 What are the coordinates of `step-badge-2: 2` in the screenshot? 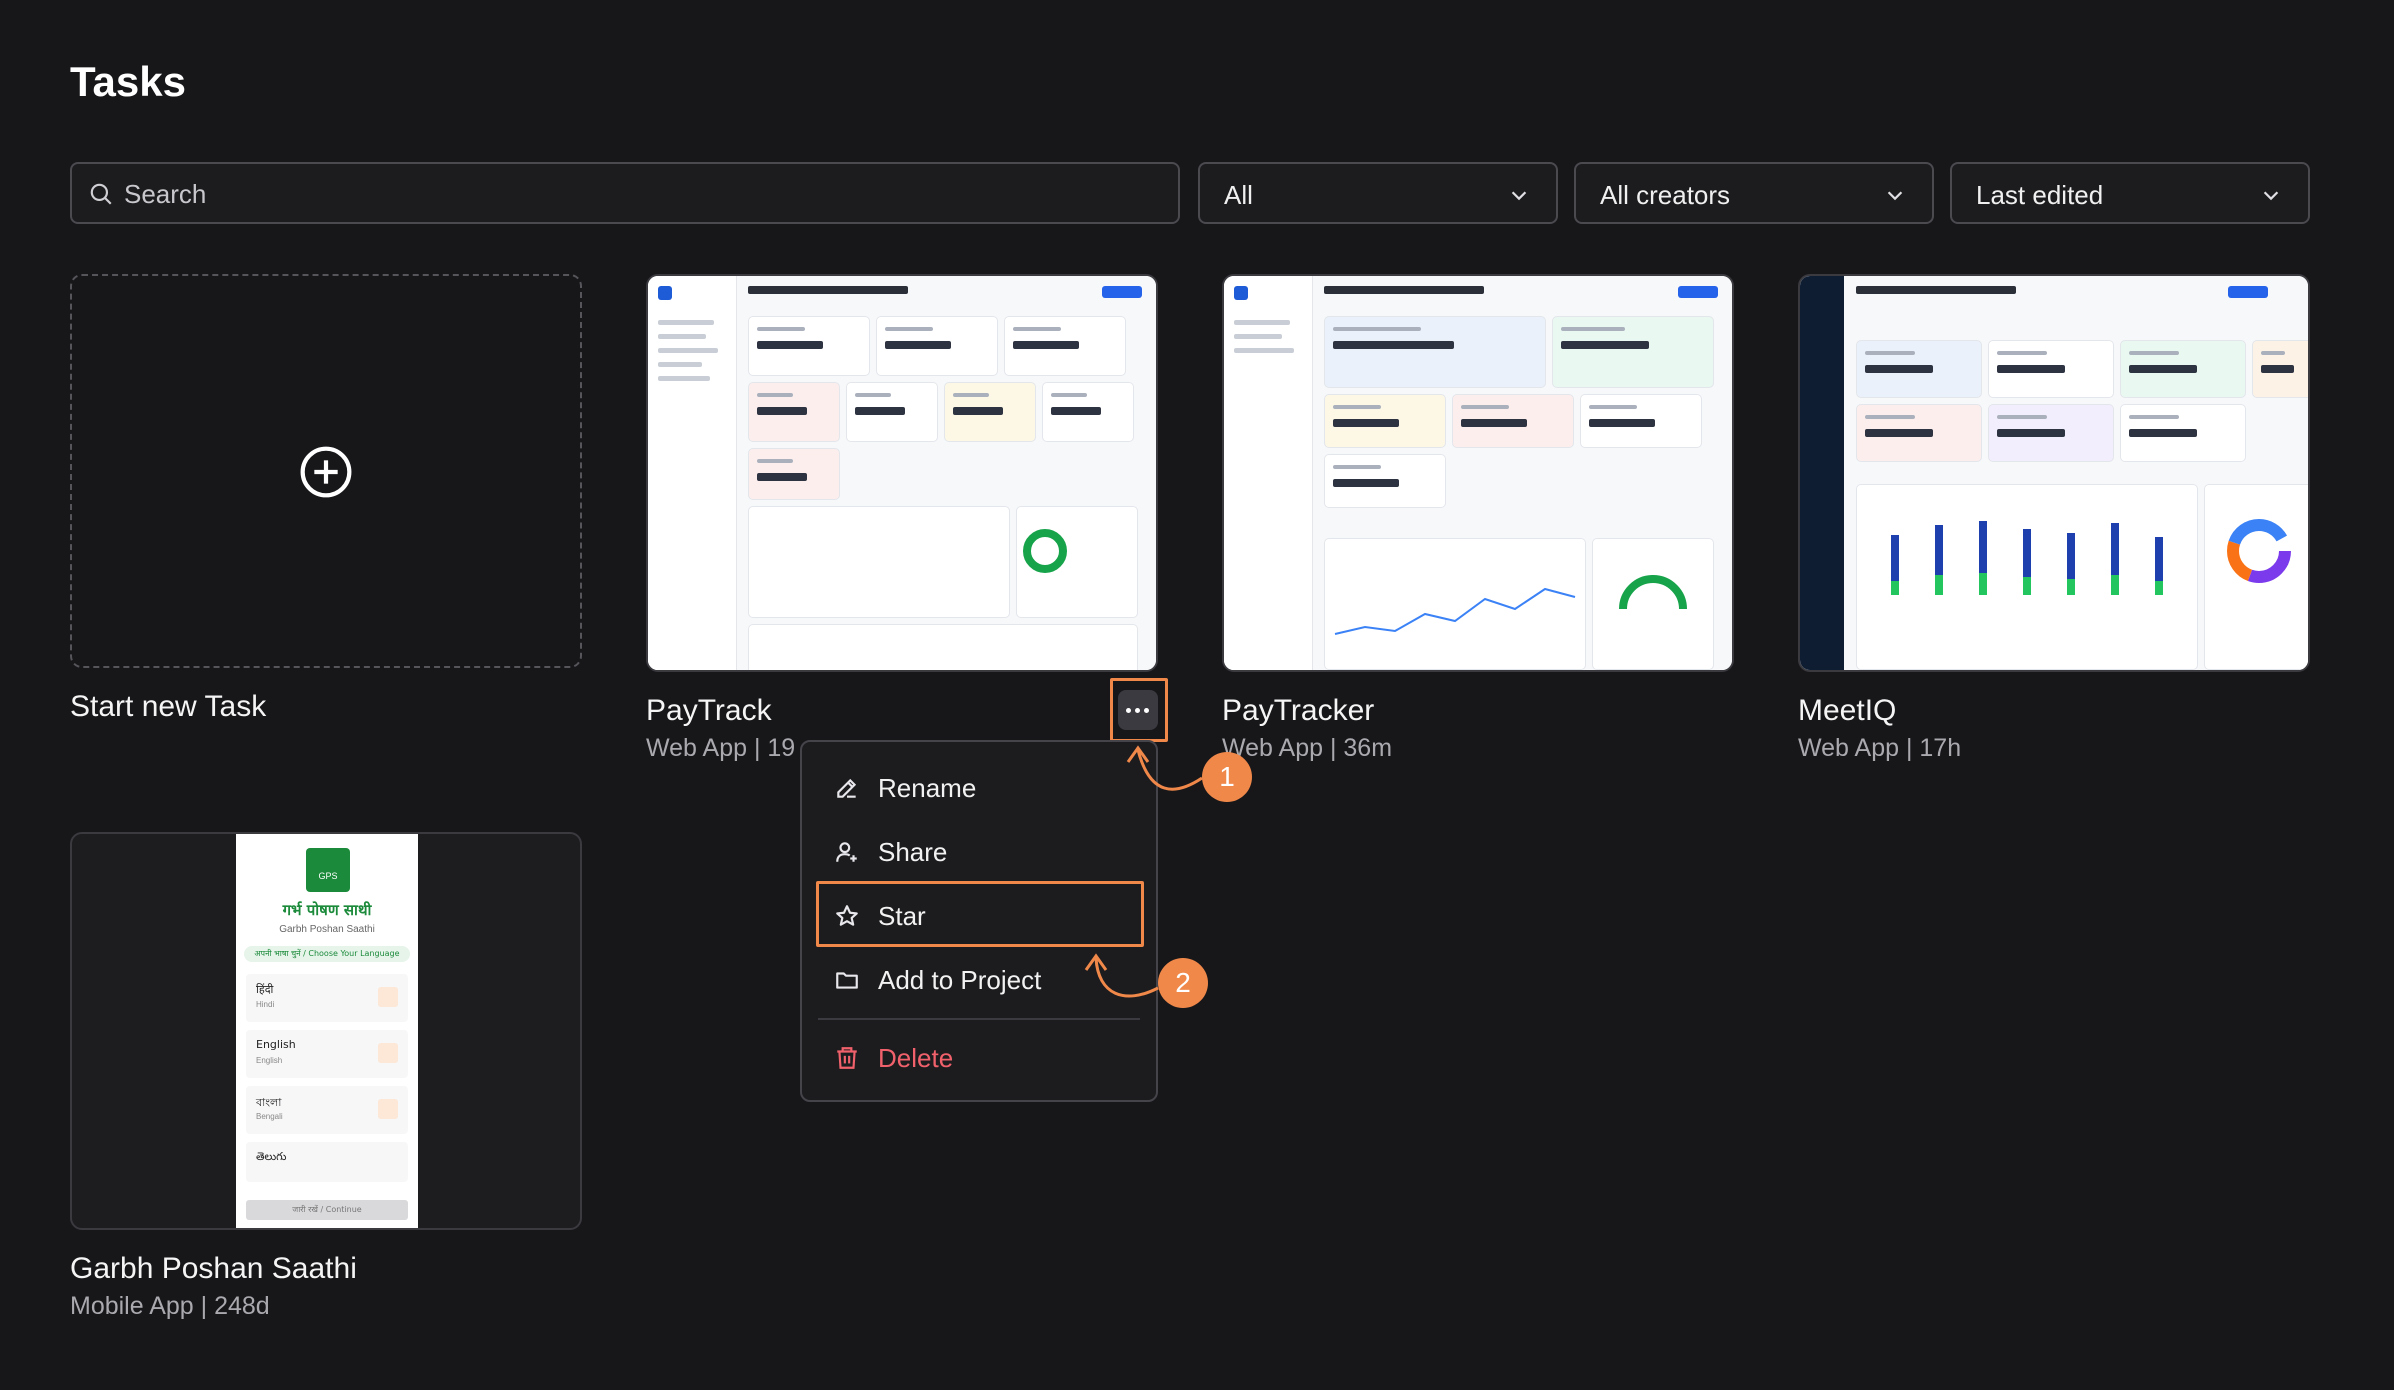 It's located at (1183, 983).